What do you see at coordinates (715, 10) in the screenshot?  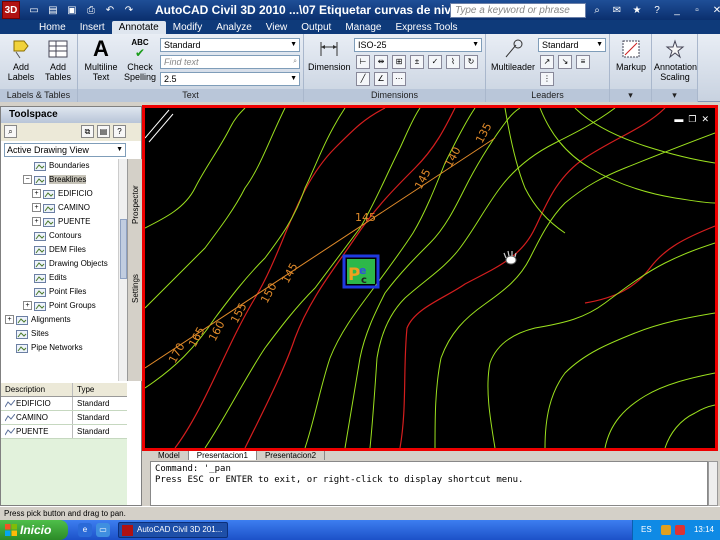 I see `close-icon: ✕` at bounding box center [715, 10].